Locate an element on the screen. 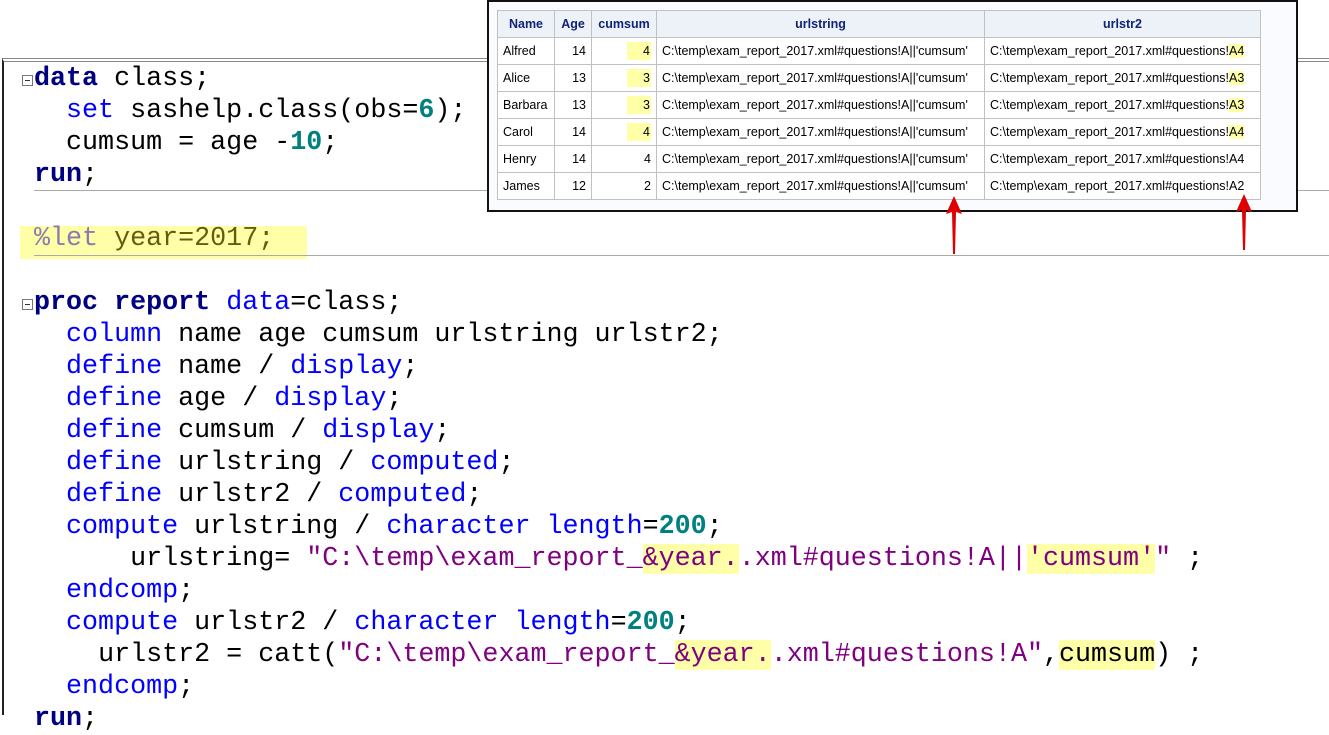 This screenshot has height=735, width=1329. code-token: character length is located at coordinates (482, 623).